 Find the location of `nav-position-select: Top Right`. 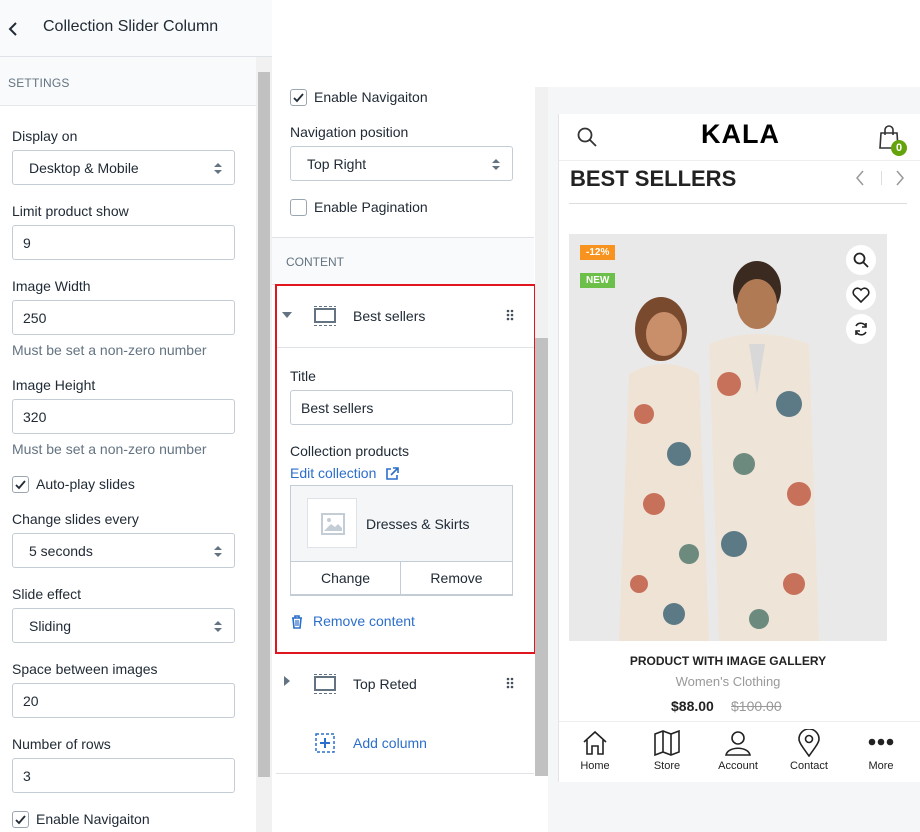

nav-position-select: Top Right is located at coordinates (401, 163).